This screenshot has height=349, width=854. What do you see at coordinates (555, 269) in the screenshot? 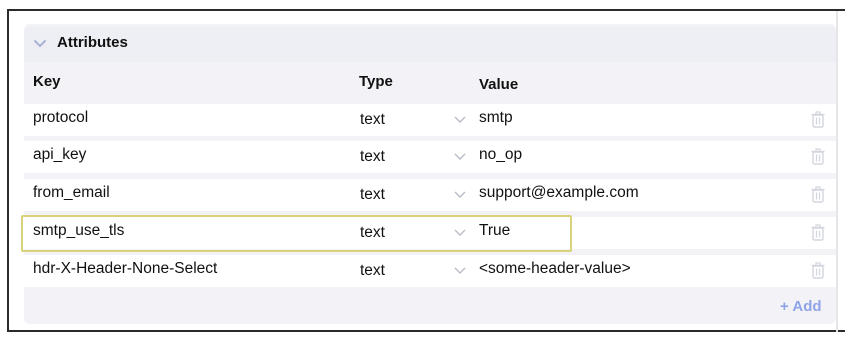
I see `value-input: <some-header-value>` at bounding box center [555, 269].